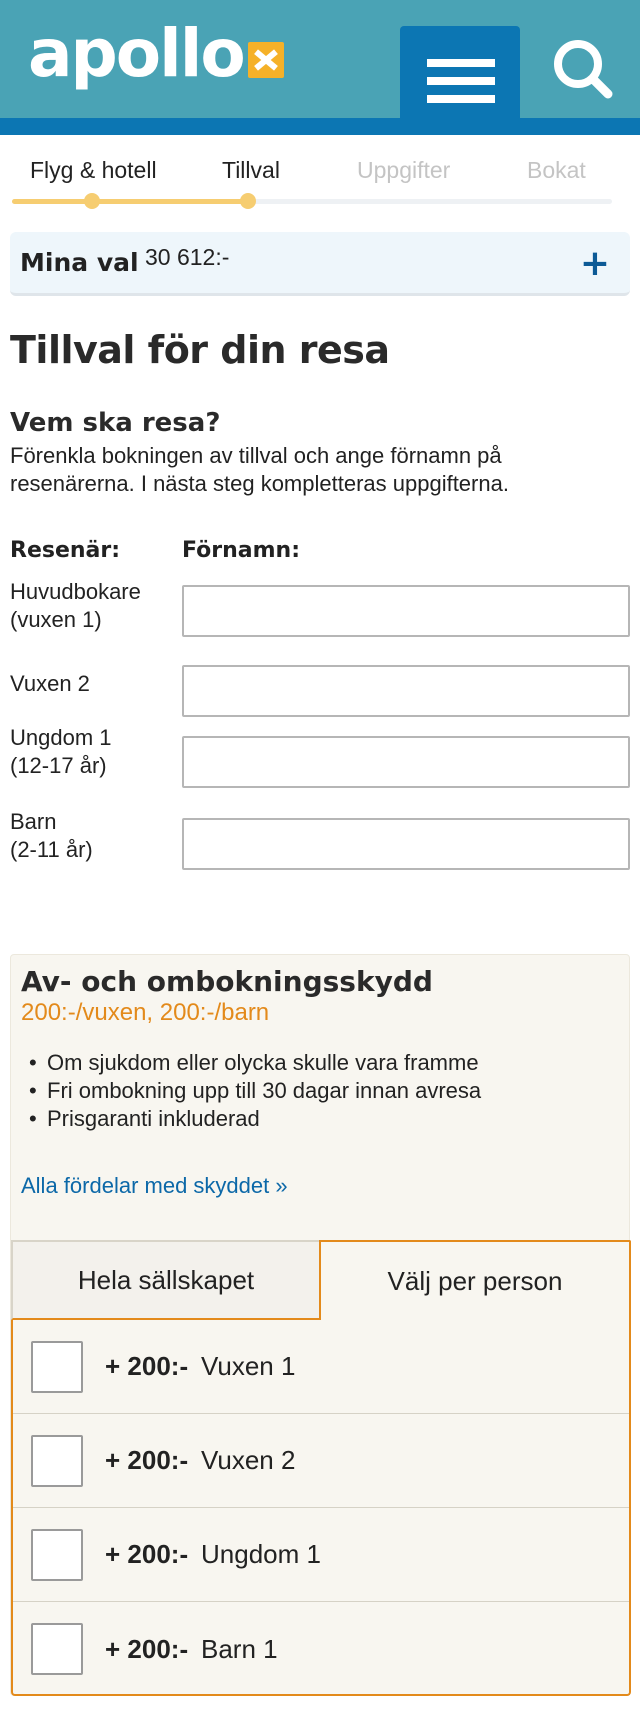  Describe the element at coordinates (130, 201) in the screenshot. I see `progress-fill` at that location.